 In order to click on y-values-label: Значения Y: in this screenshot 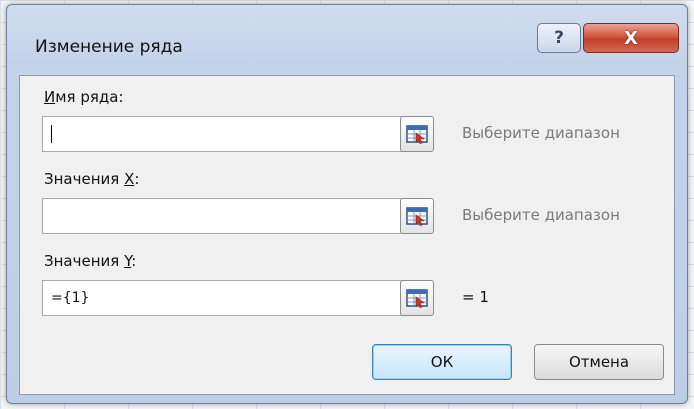, I will do `click(90, 261)`.